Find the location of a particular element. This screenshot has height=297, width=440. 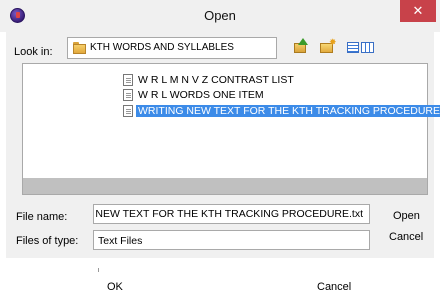

cancel-button: Cancel is located at coordinates (406, 237).